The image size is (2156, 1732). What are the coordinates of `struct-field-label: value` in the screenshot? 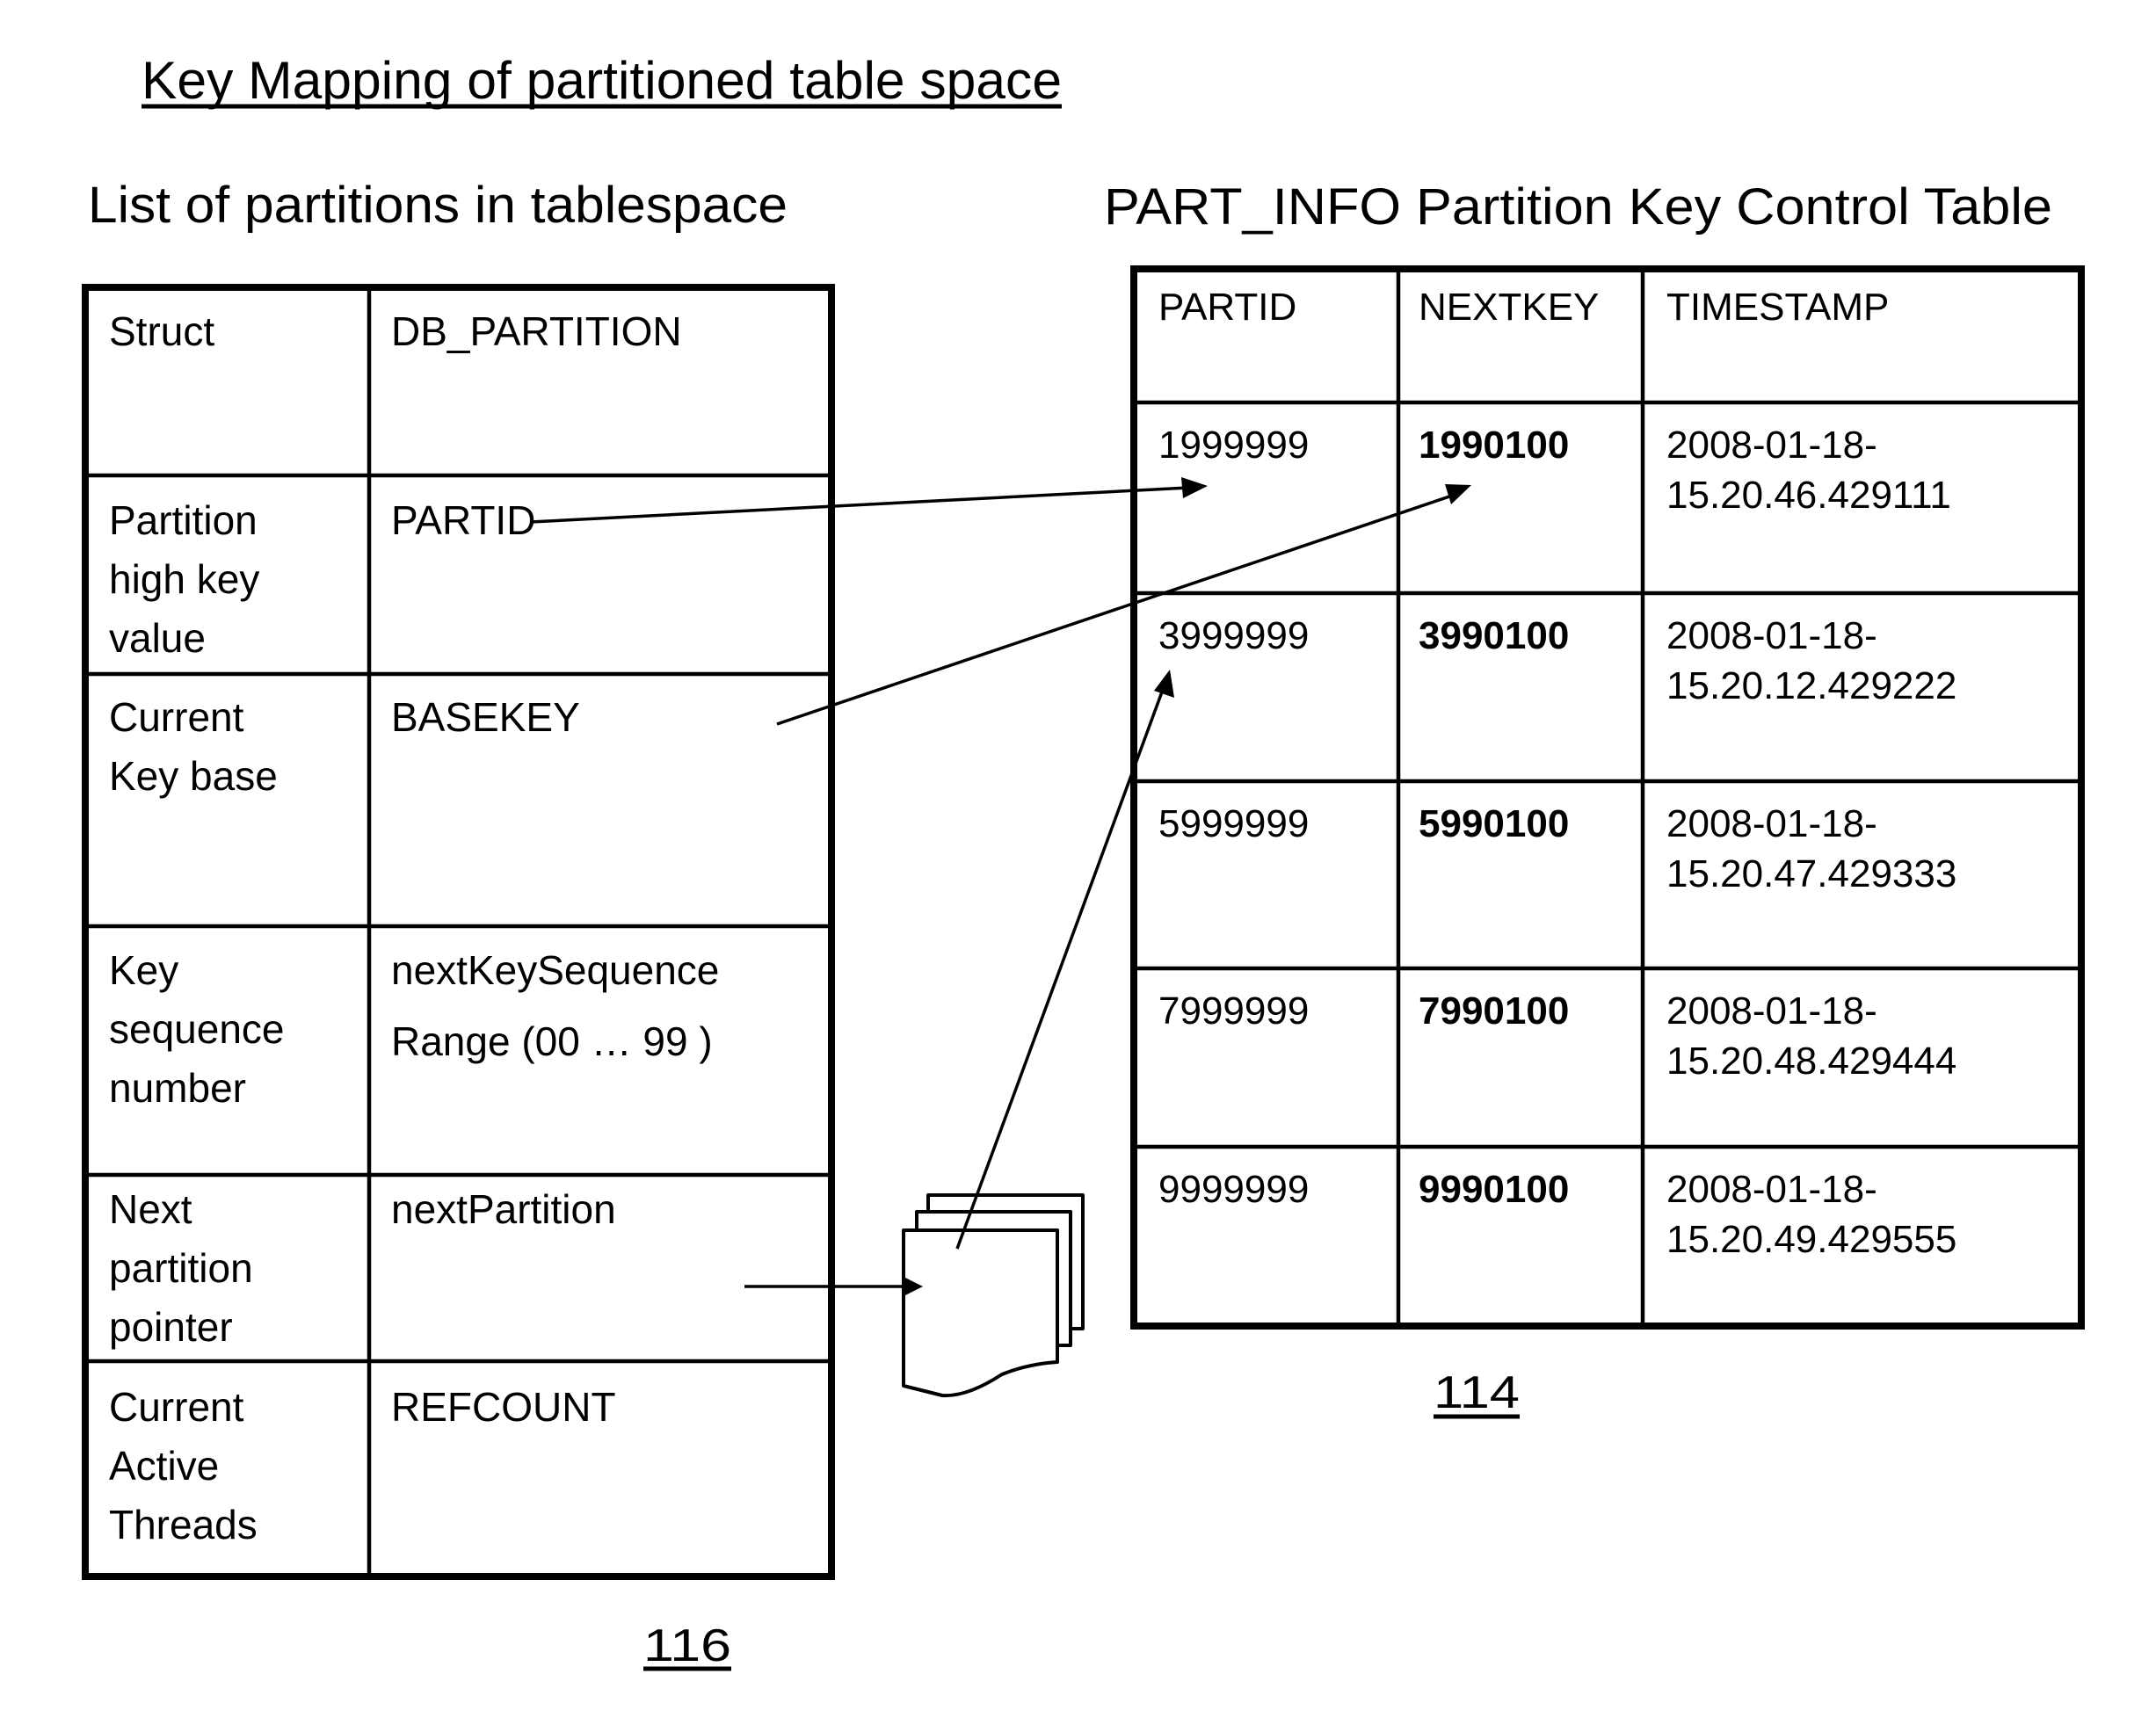 It's located at (157, 638).